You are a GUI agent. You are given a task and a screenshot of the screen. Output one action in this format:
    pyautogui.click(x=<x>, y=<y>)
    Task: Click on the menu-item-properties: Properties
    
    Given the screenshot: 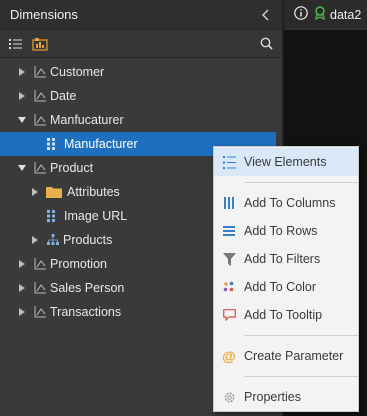 What is the action you would take?
    pyautogui.click(x=286, y=397)
    